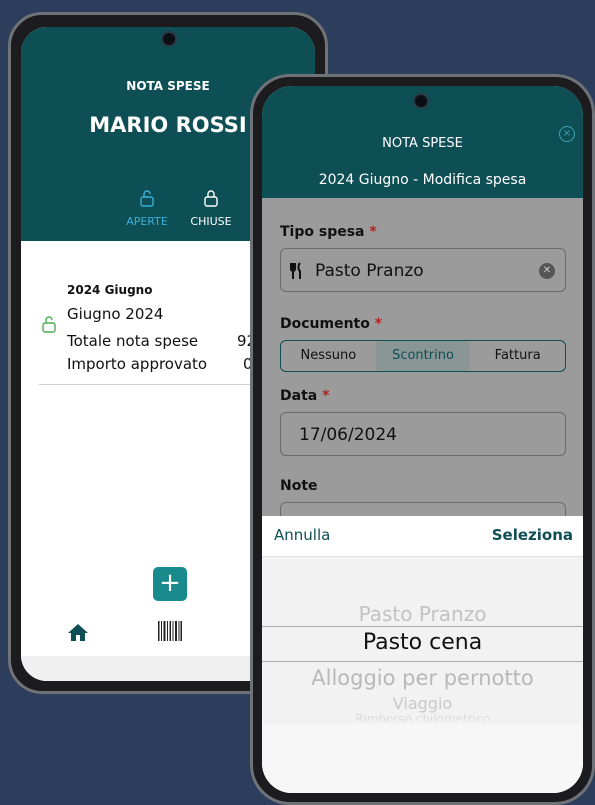 This screenshot has height=805, width=595. I want to click on clear-icon: ✕, so click(547, 271).